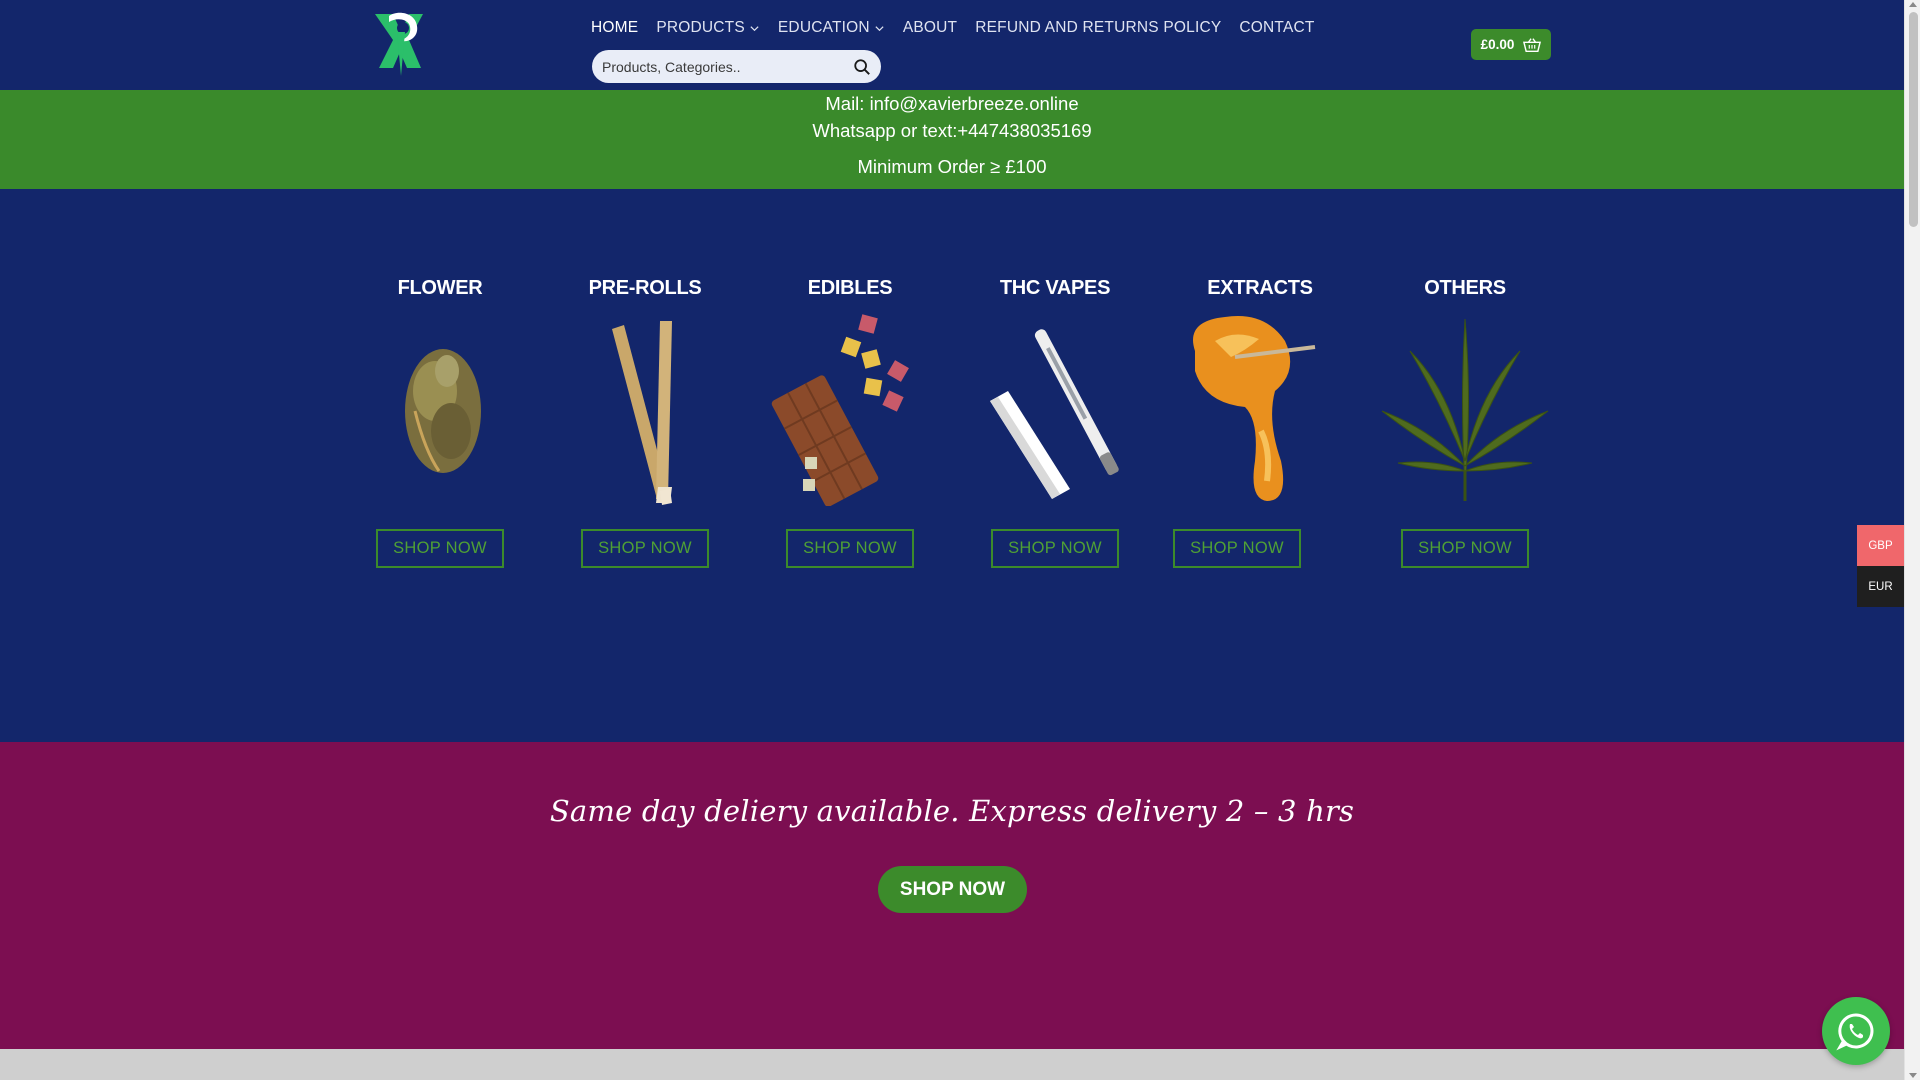  I want to click on scroll-up-arrow-icon, so click(1913, 4).